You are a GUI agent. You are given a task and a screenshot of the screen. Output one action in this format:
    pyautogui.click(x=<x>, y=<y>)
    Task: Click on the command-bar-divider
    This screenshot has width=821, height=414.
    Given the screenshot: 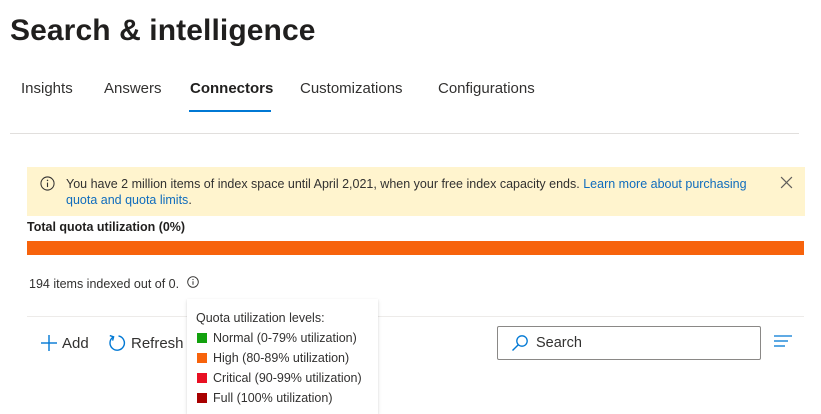 What is the action you would take?
    pyautogui.click(x=415, y=316)
    